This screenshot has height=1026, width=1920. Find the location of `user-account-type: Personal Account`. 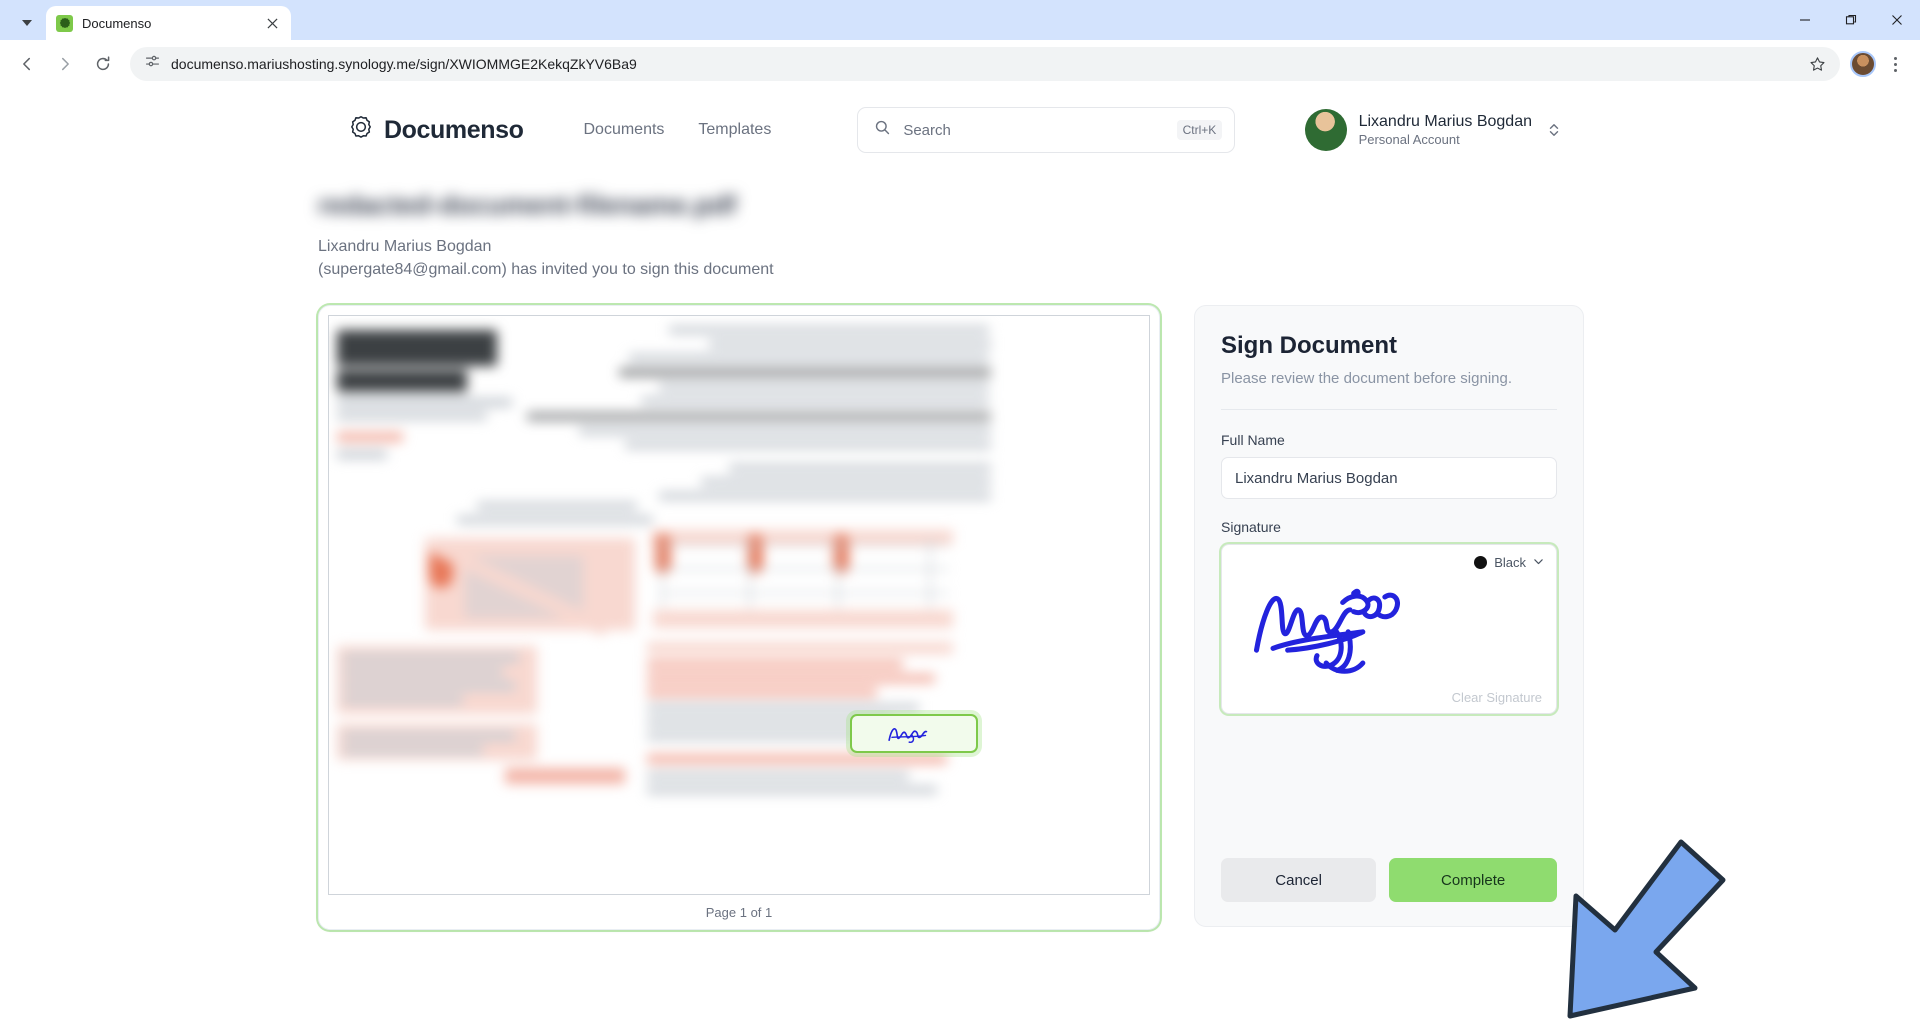

user-account-type: Personal Account is located at coordinates (1409, 139).